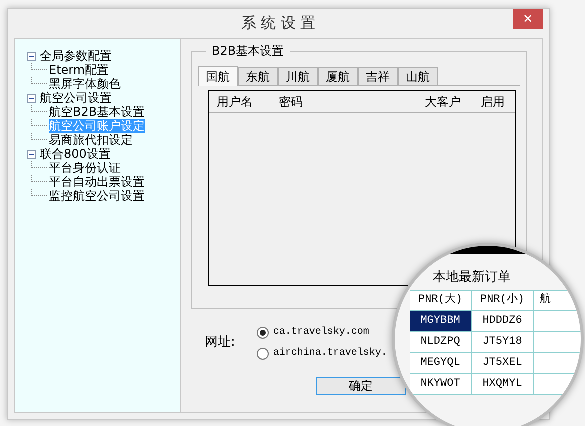 Image resolution: width=585 pixels, height=426 pixels. I want to click on airline-tab: 吉祥, so click(378, 76).